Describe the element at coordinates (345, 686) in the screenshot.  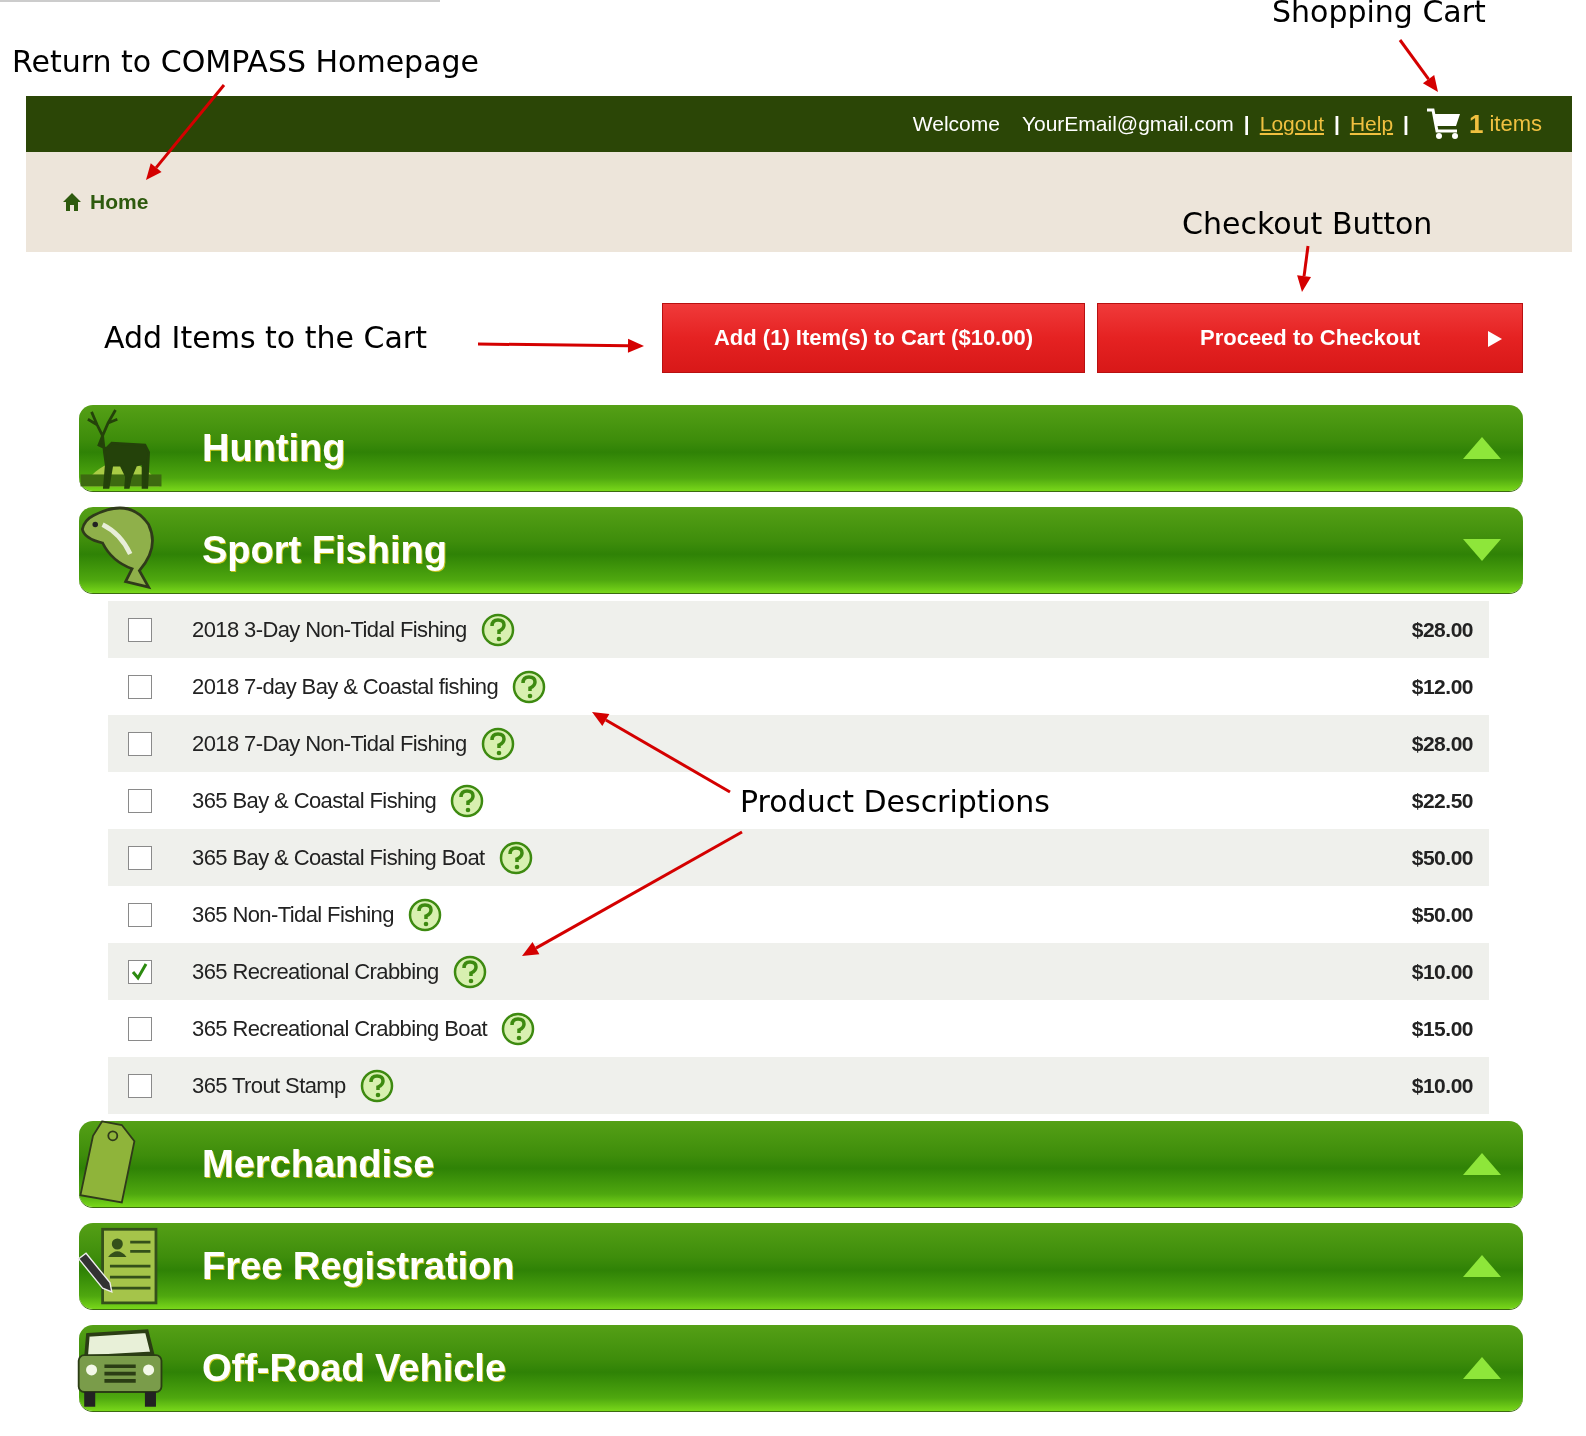
I see `product-name: 2018 7-day Bay & Coastal fishing` at that location.